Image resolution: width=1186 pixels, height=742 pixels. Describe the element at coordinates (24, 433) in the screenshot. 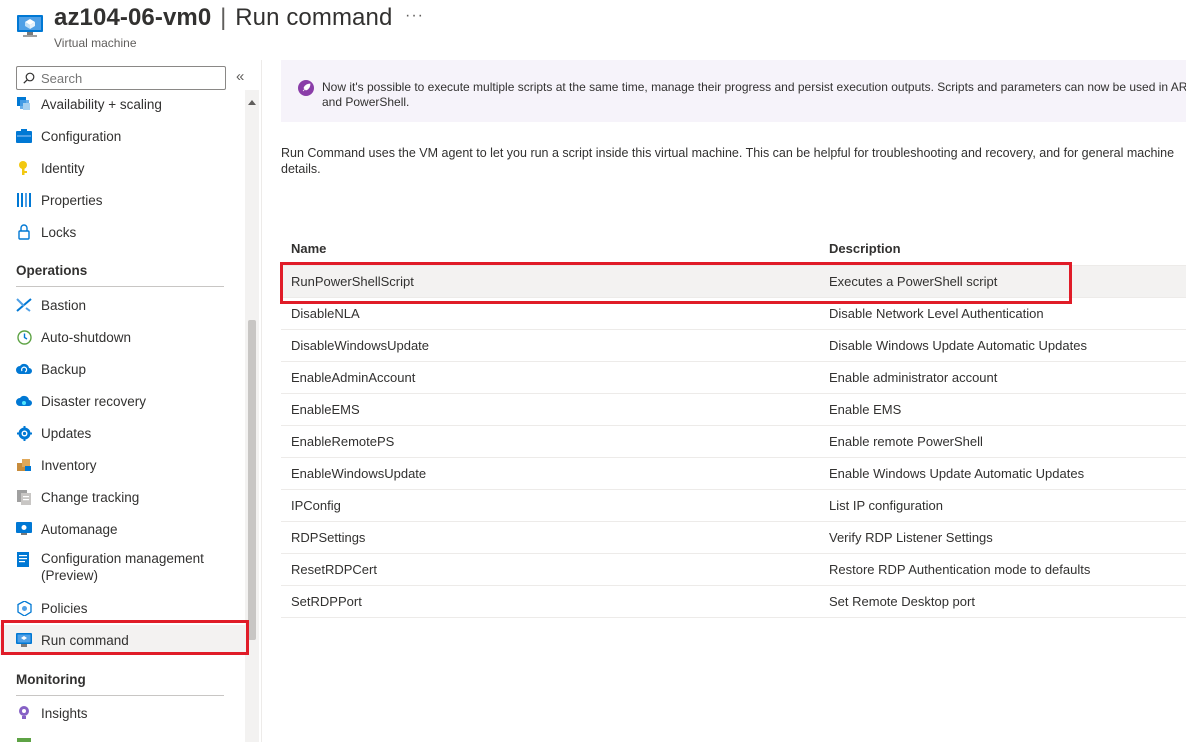

I see `updates-icon` at that location.